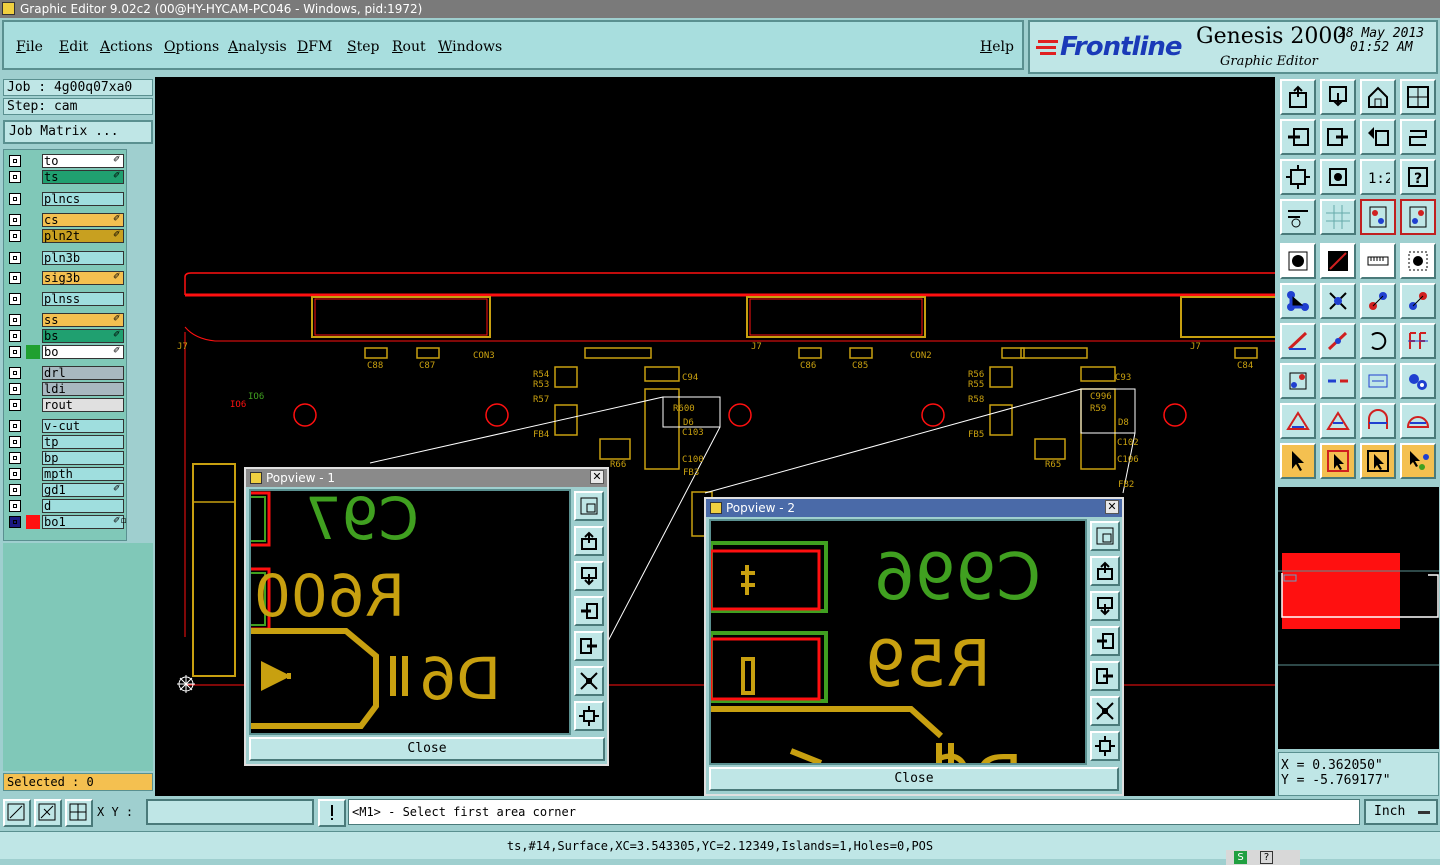 This screenshot has width=1440, height=865. What do you see at coordinates (427, 749) in the screenshot?
I see `popview-1-close-button: Close` at bounding box center [427, 749].